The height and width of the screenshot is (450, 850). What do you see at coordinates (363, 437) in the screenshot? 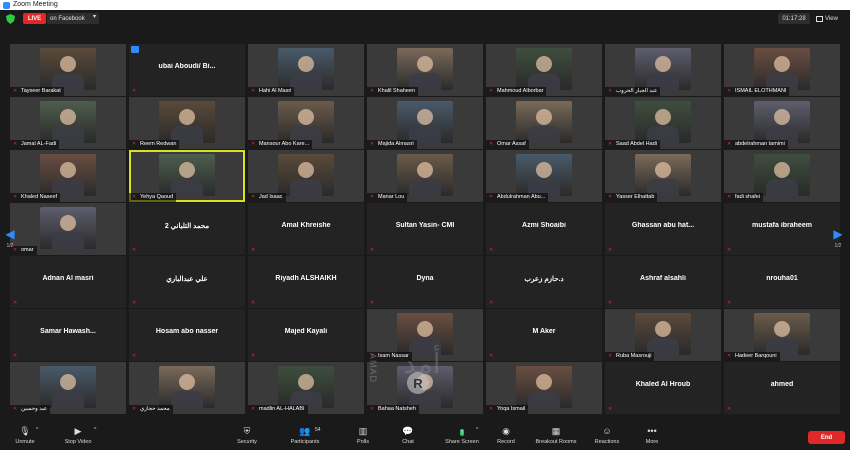
I see `polls-button: ▥ Polls` at bounding box center [363, 437].